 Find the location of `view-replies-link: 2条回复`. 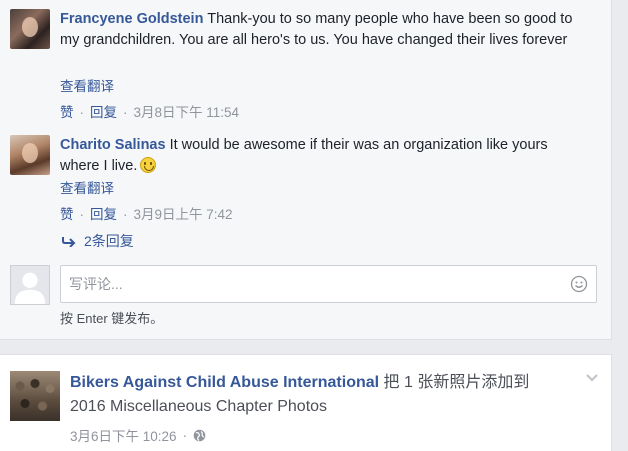

view-replies-link: 2条回复 is located at coordinates (98, 241).